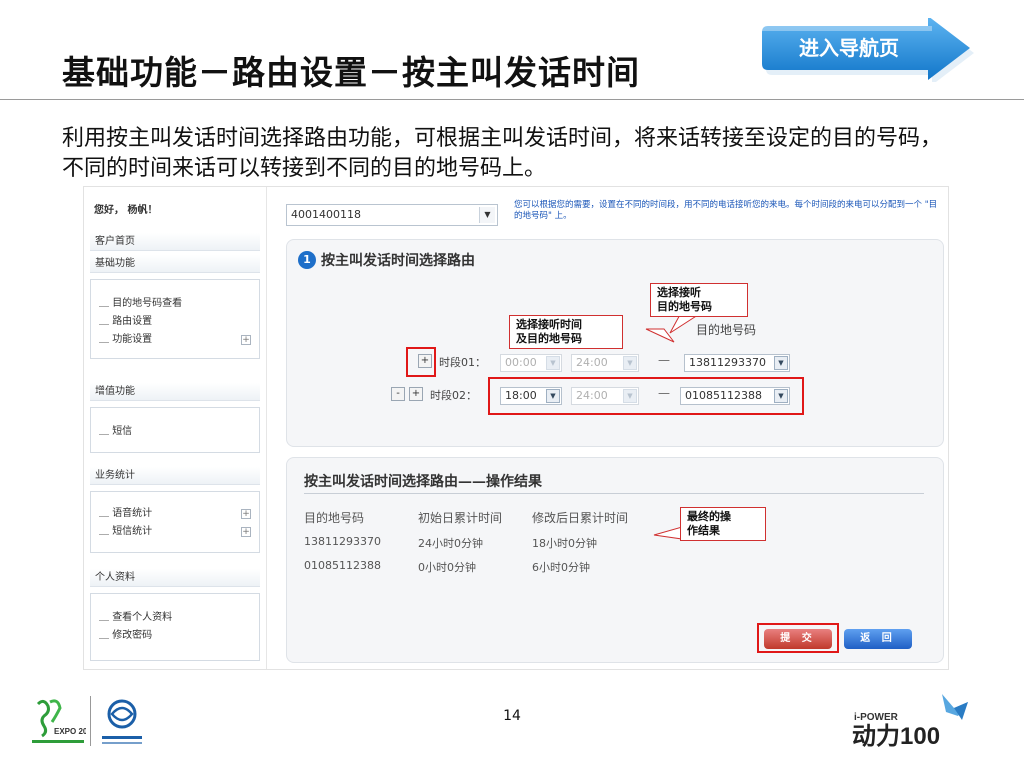 This screenshot has height=768, width=1024. Describe the element at coordinates (876, 717) in the screenshot. I see `svg-text: i-POWER` at that location.